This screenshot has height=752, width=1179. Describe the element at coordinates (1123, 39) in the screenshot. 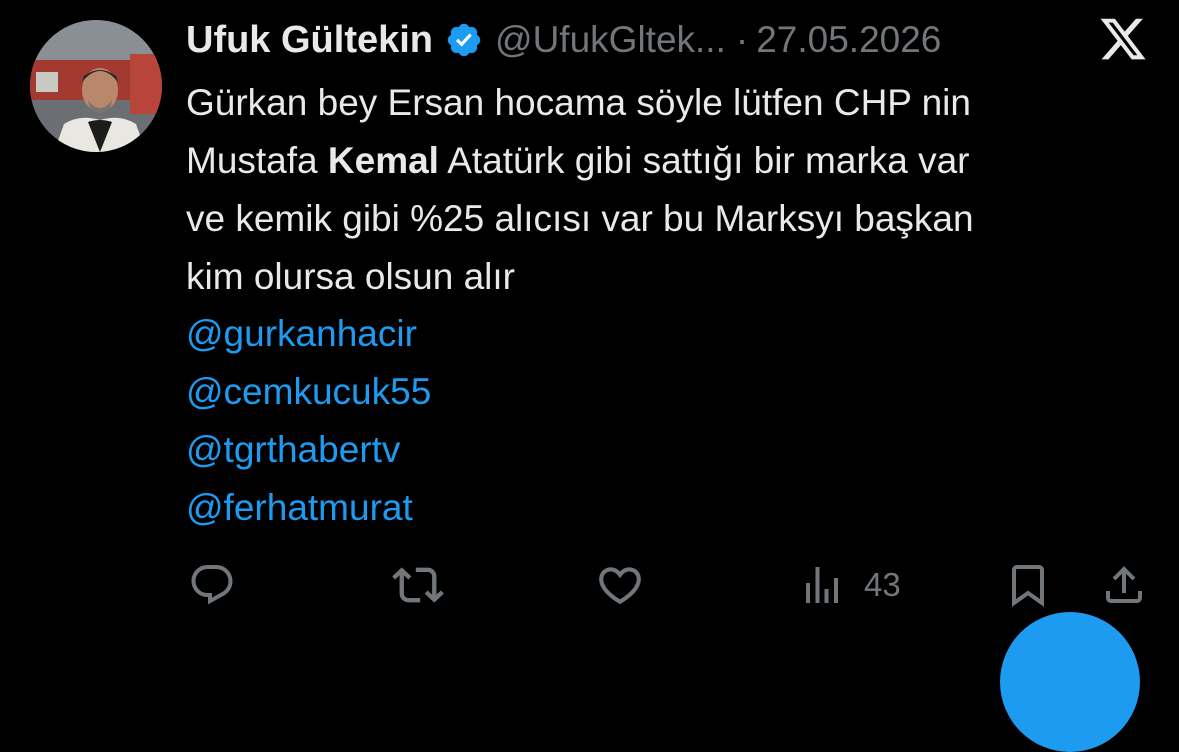

I see `x-logo-icon` at that location.